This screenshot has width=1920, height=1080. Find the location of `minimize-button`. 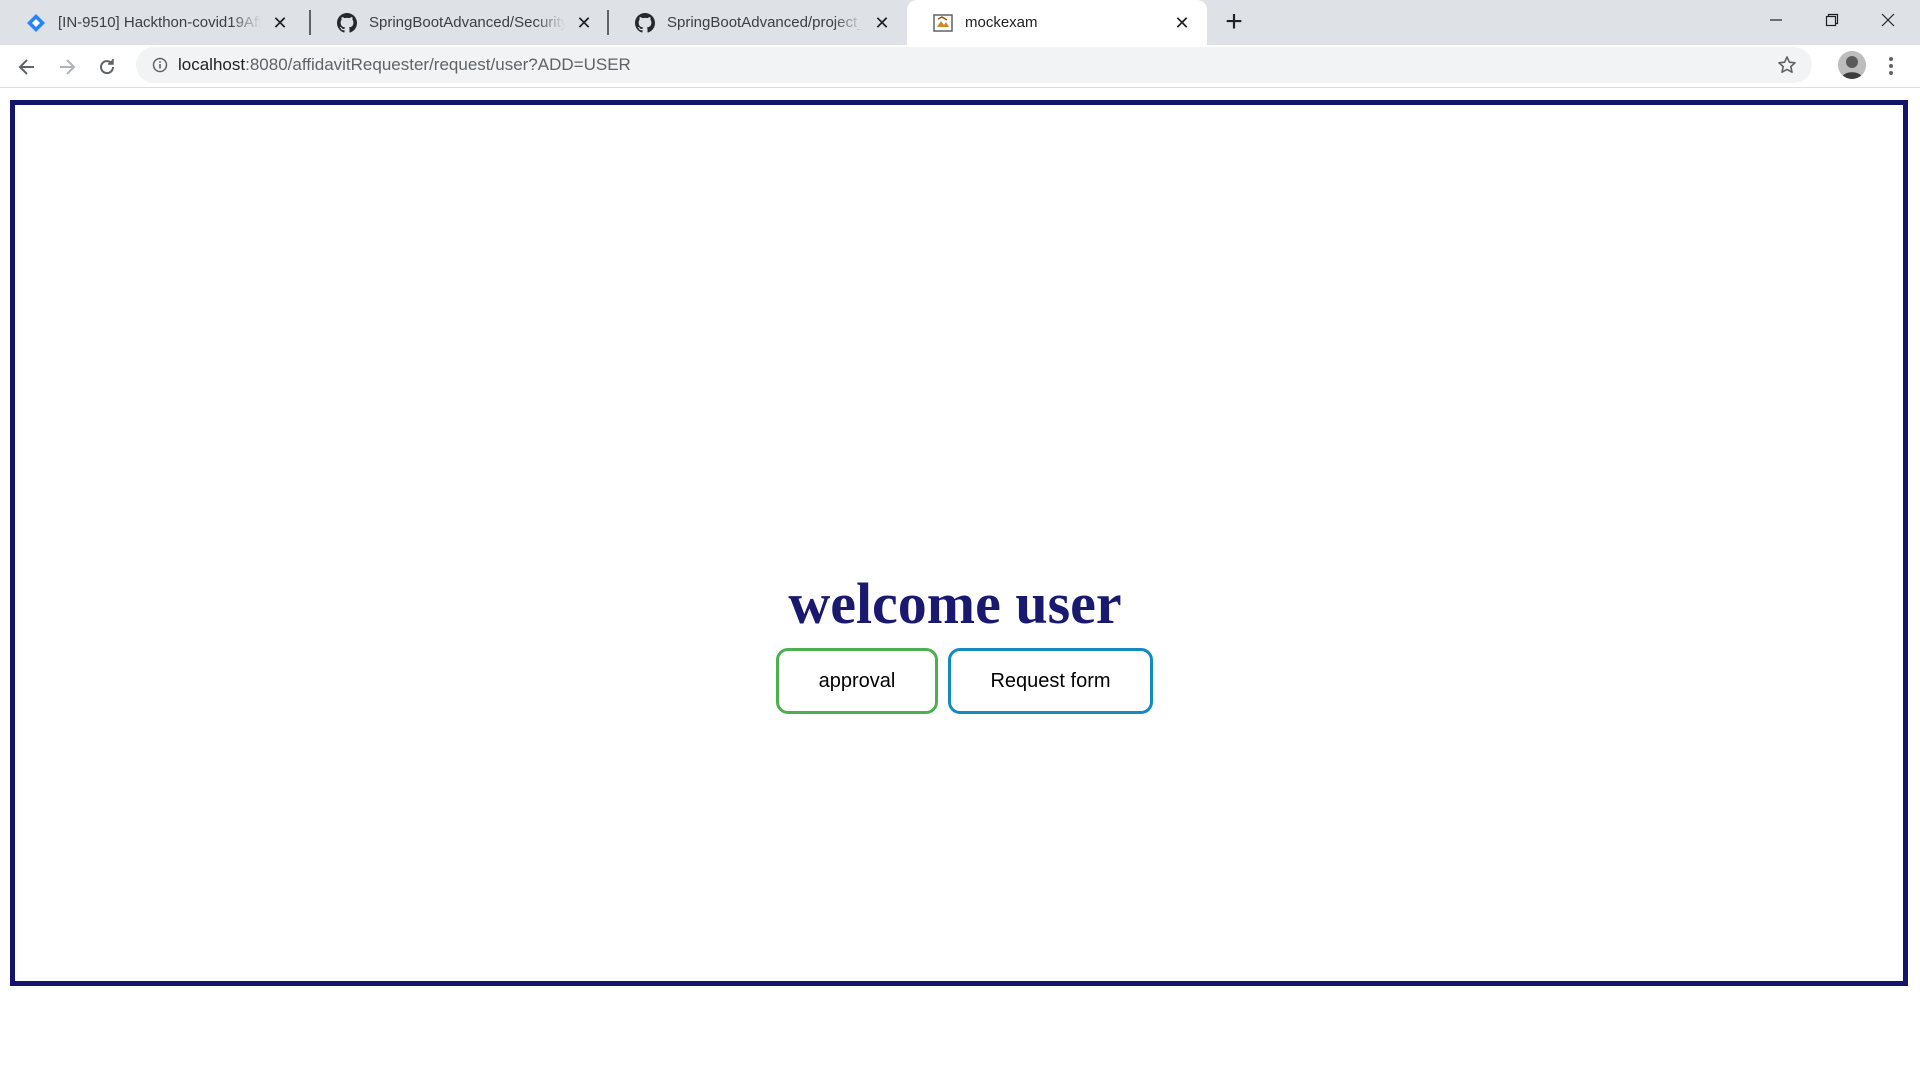

minimize-button is located at coordinates (1776, 20).